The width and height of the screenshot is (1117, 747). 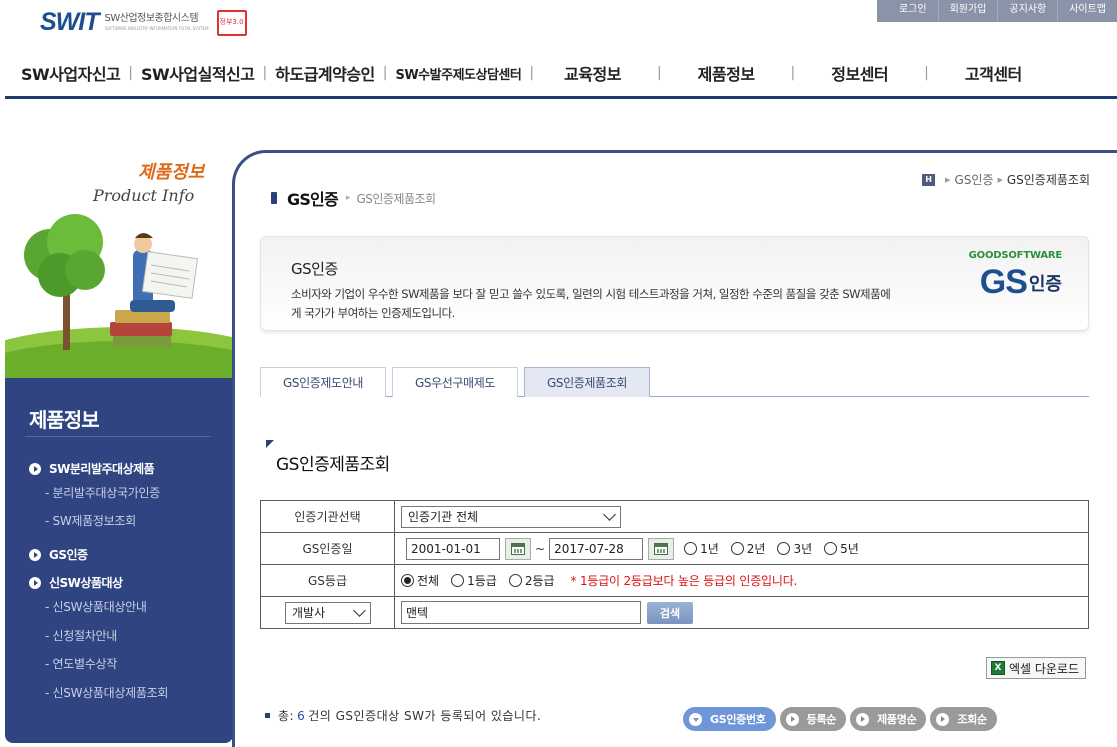 I want to click on grade-1-radio: 1등급, so click(x=474, y=580).